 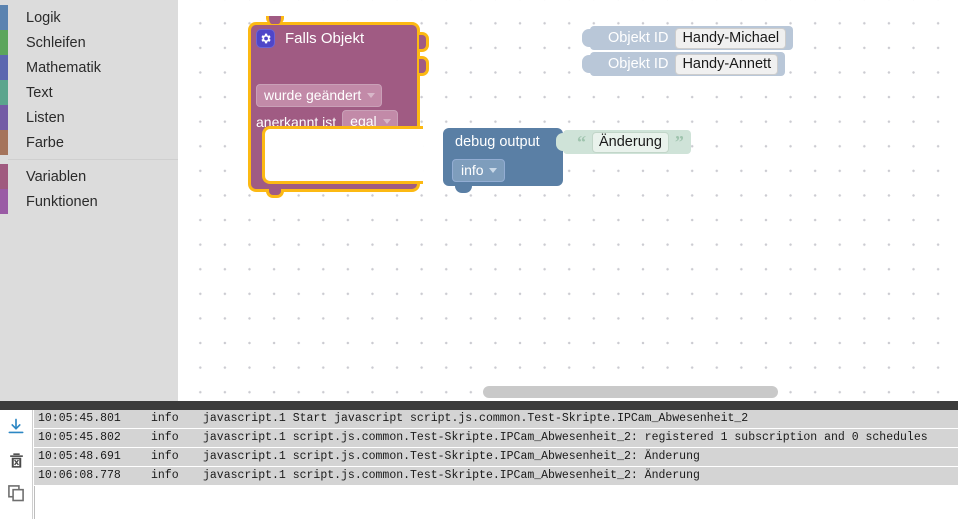 What do you see at coordinates (4, 17) in the screenshot?
I see `toolbox-swatch-logik` at bounding box center [4, 17].